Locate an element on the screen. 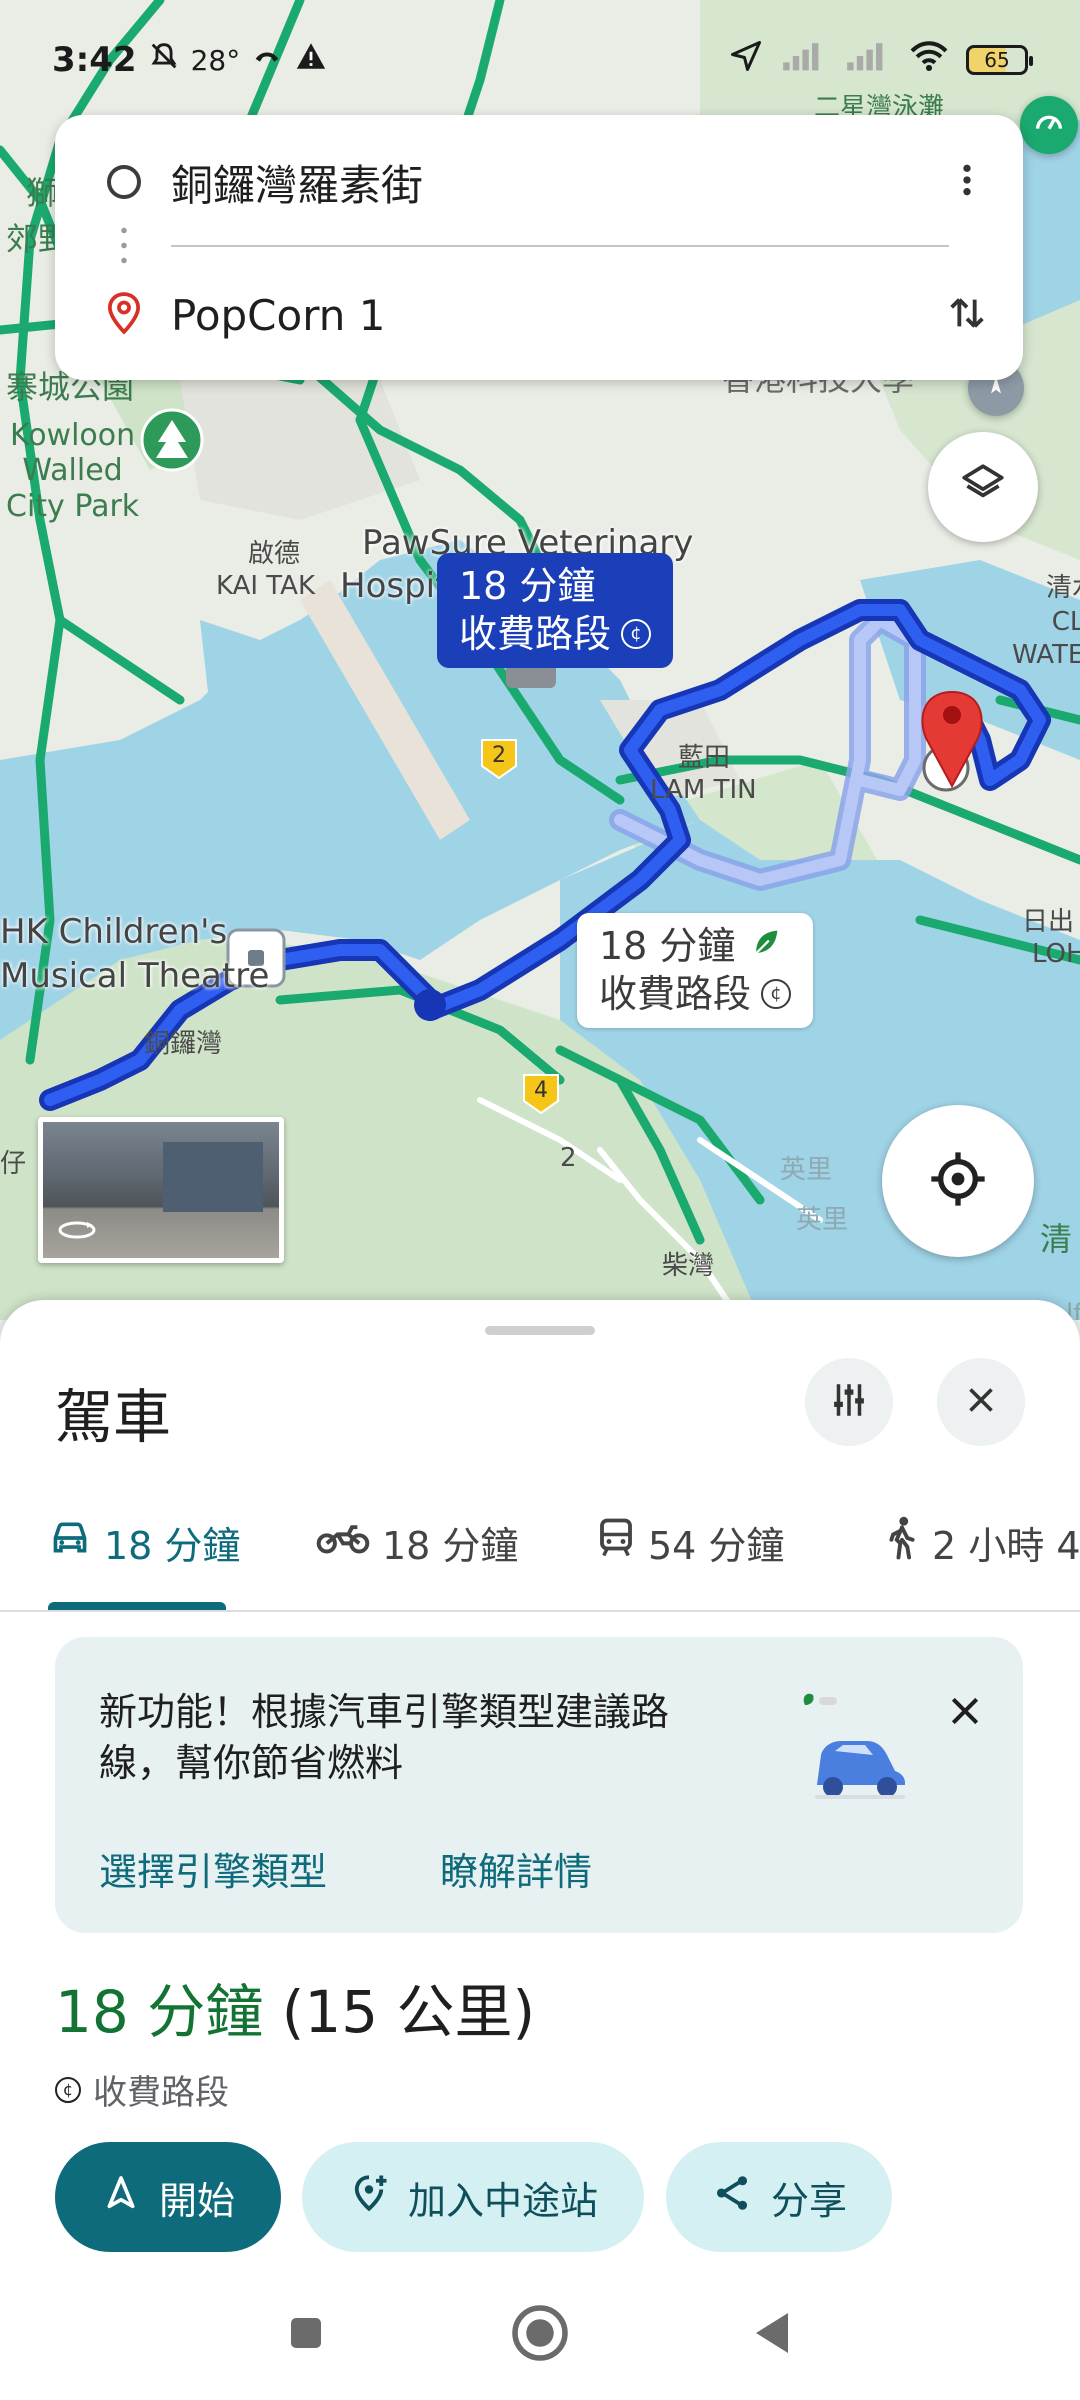  origin-circle-icon is located at coordinates (124, 182).